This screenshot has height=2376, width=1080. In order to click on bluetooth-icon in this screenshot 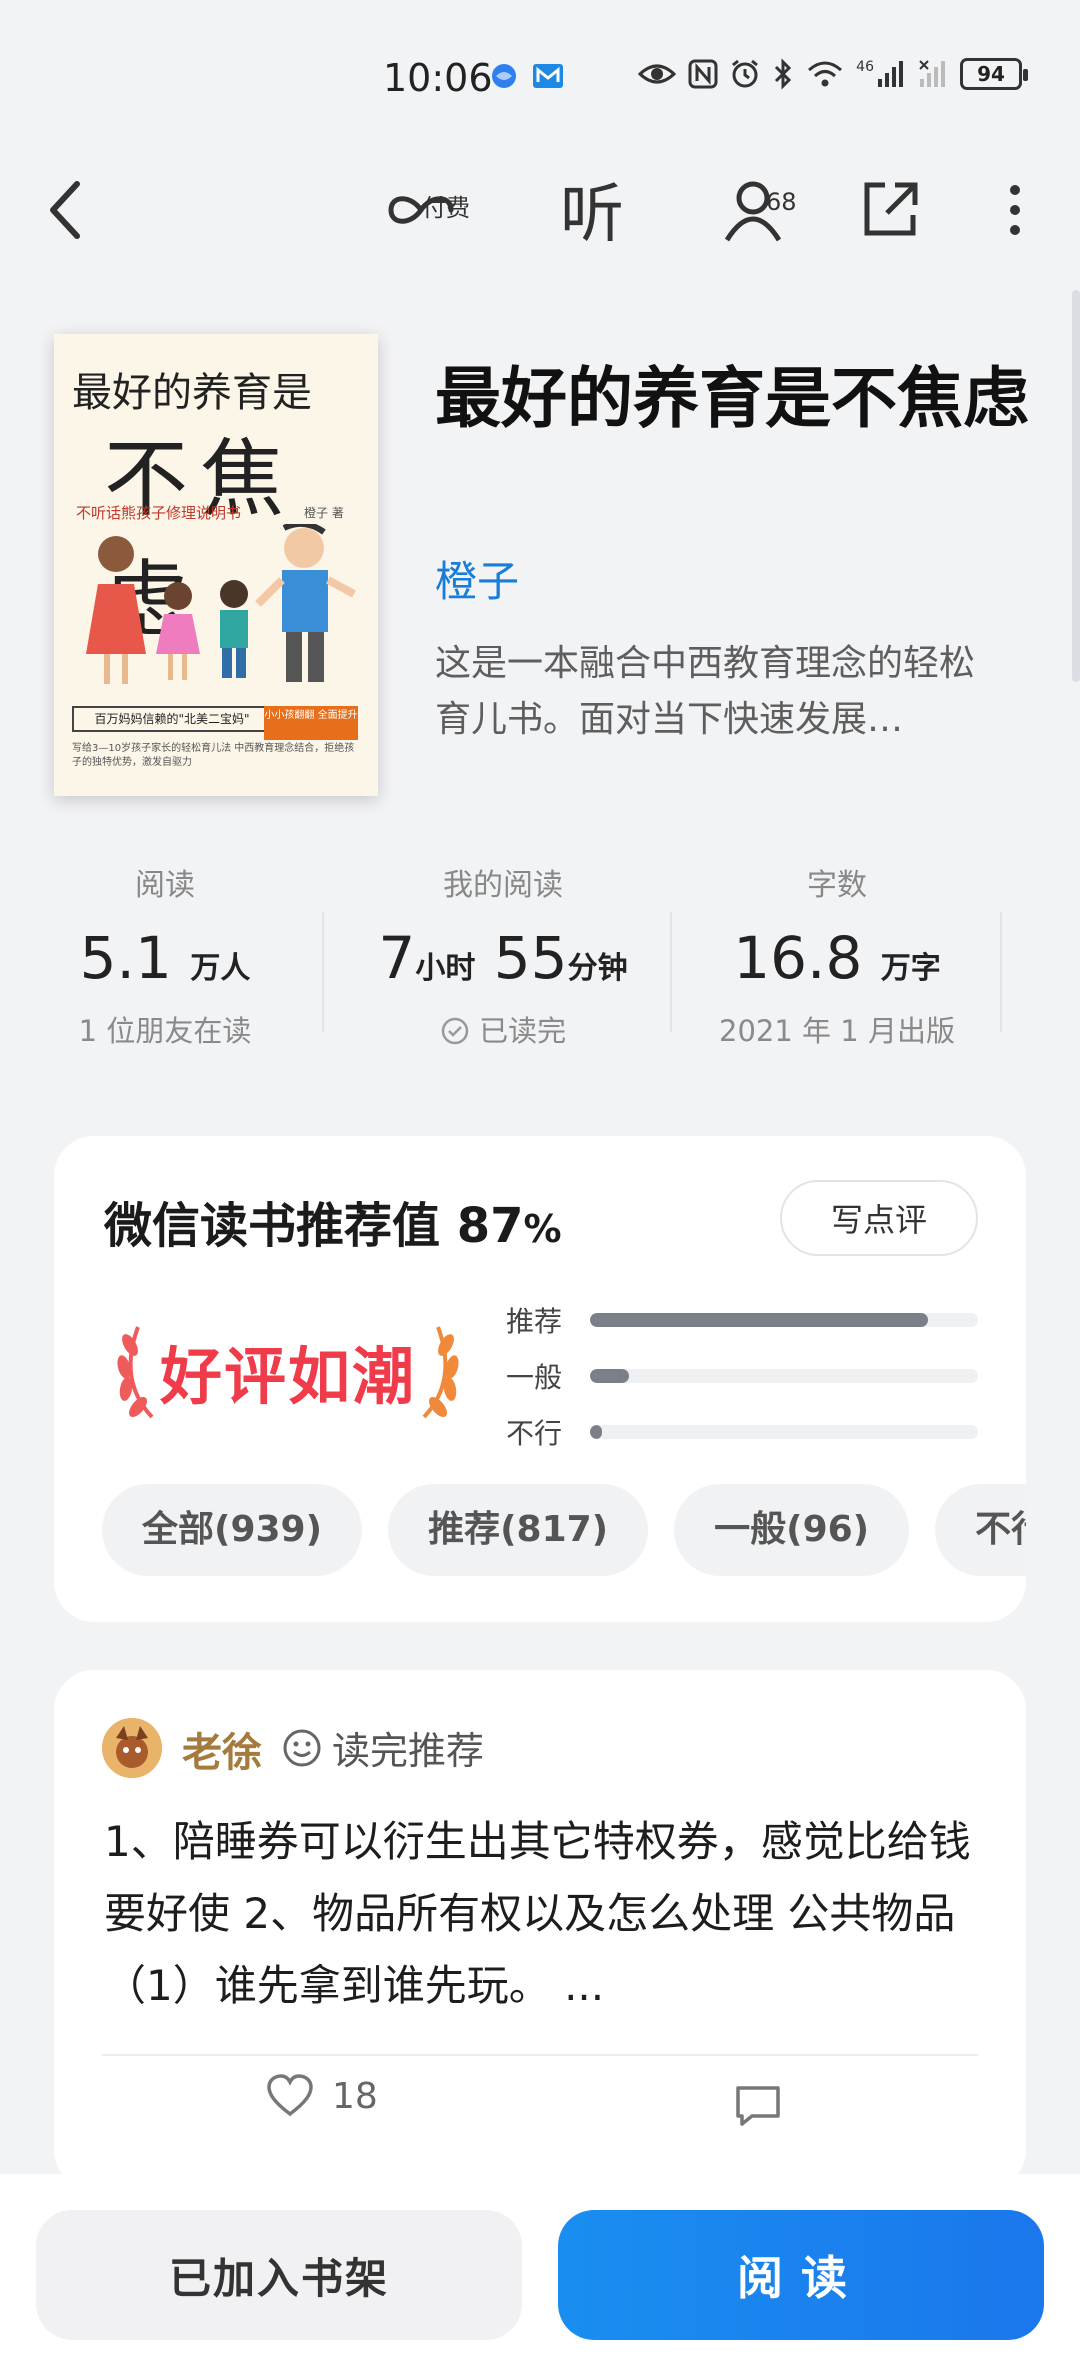, I will do `click(783, 74)`.